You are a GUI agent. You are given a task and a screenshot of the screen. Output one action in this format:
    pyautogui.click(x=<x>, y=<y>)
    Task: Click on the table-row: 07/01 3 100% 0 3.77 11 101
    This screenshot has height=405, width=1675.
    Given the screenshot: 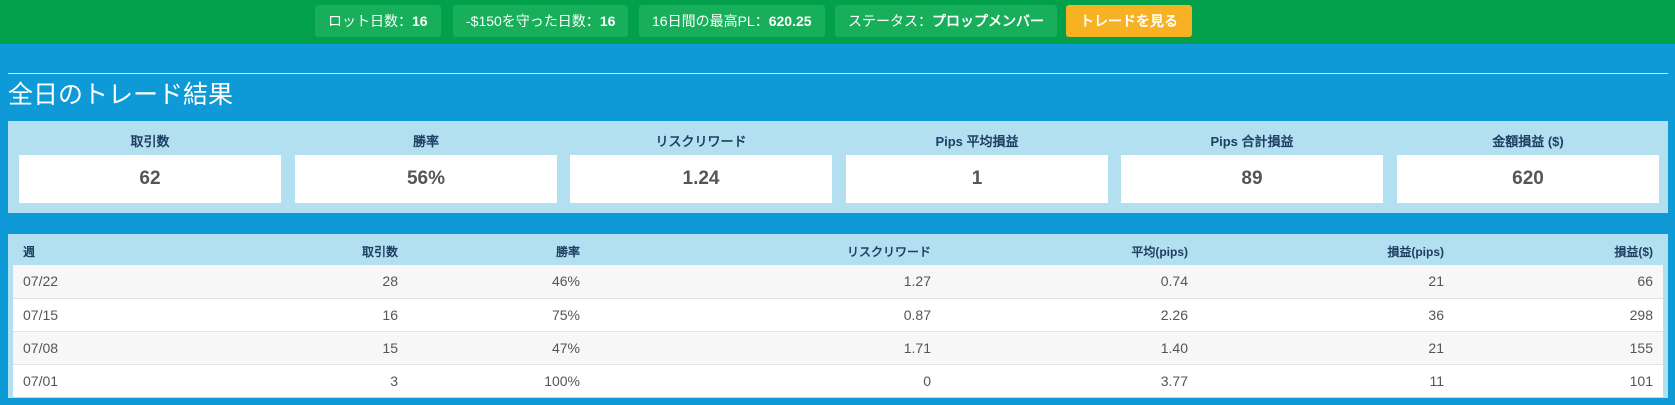 What is the action you would take?
    pyautogui.click(x=838, y=380)
    